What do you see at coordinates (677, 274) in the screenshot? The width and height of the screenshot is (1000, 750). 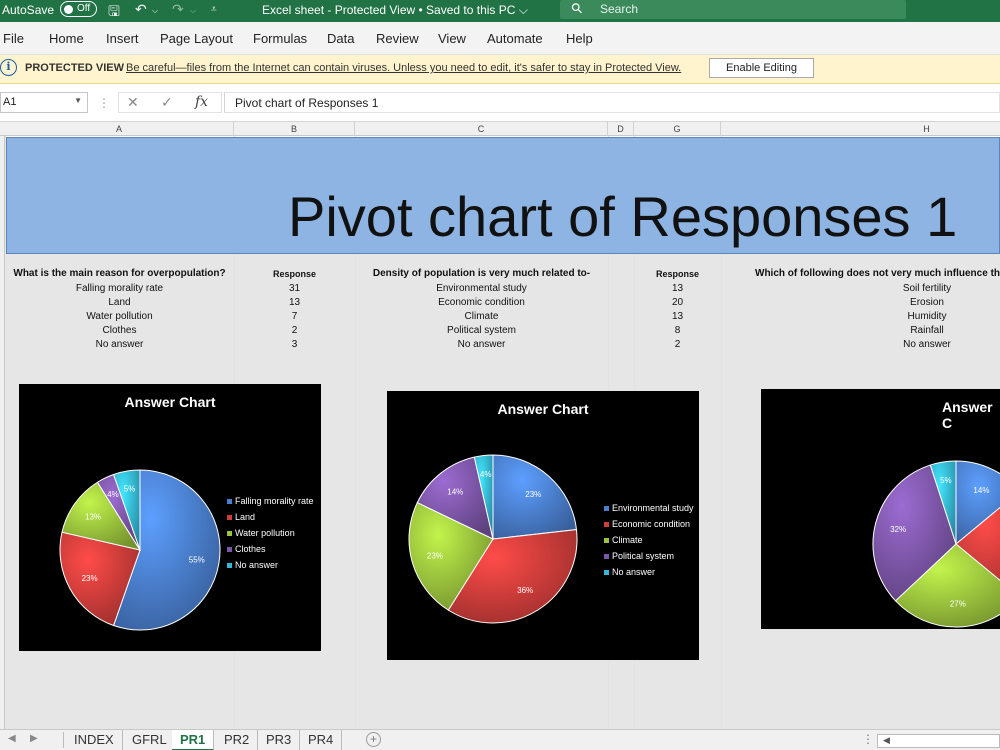 I see `table2-response-header: Response` at bounding box center [677, 274].